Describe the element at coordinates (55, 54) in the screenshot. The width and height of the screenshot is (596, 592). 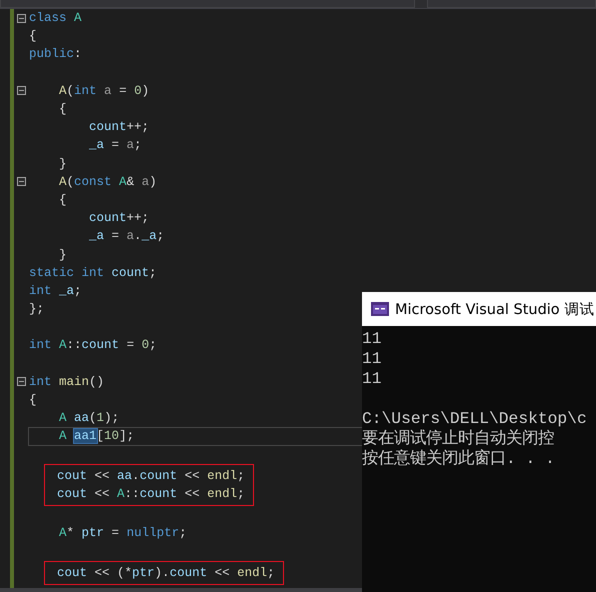
I see `code-line: public:` at that location.